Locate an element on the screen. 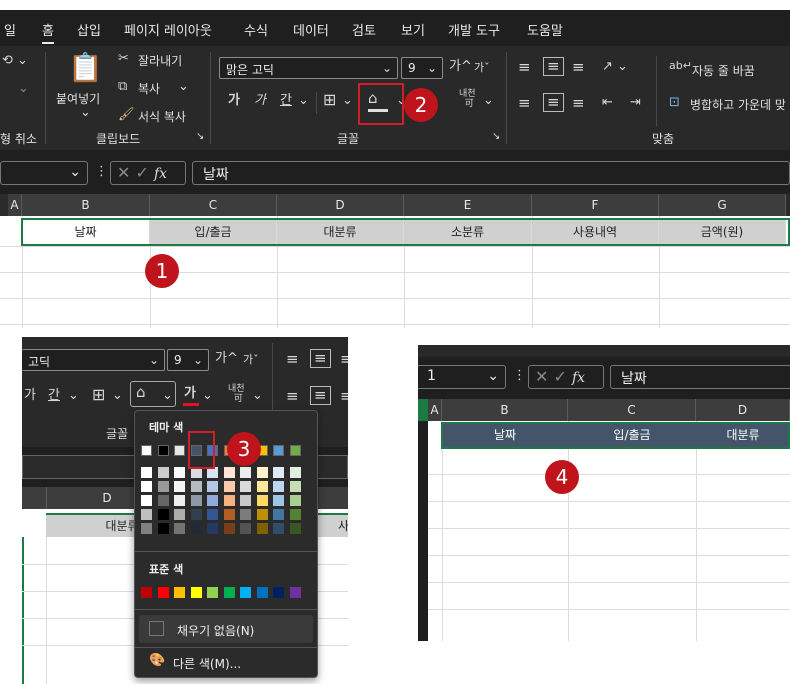 The width and height of the screenshot is (790, 684). italic-button: 가 is located at coordinates (260, 100).